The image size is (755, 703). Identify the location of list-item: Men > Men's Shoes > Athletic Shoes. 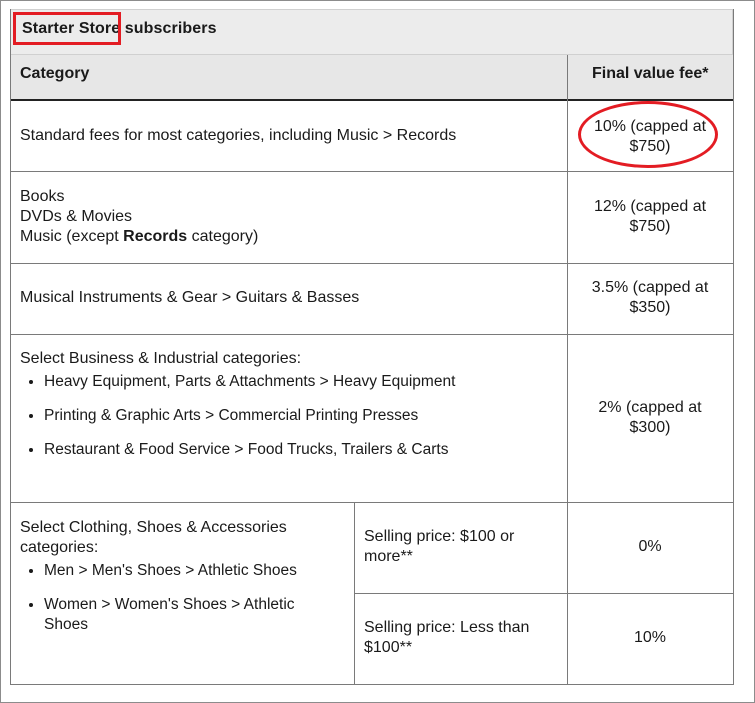
(199, 571).